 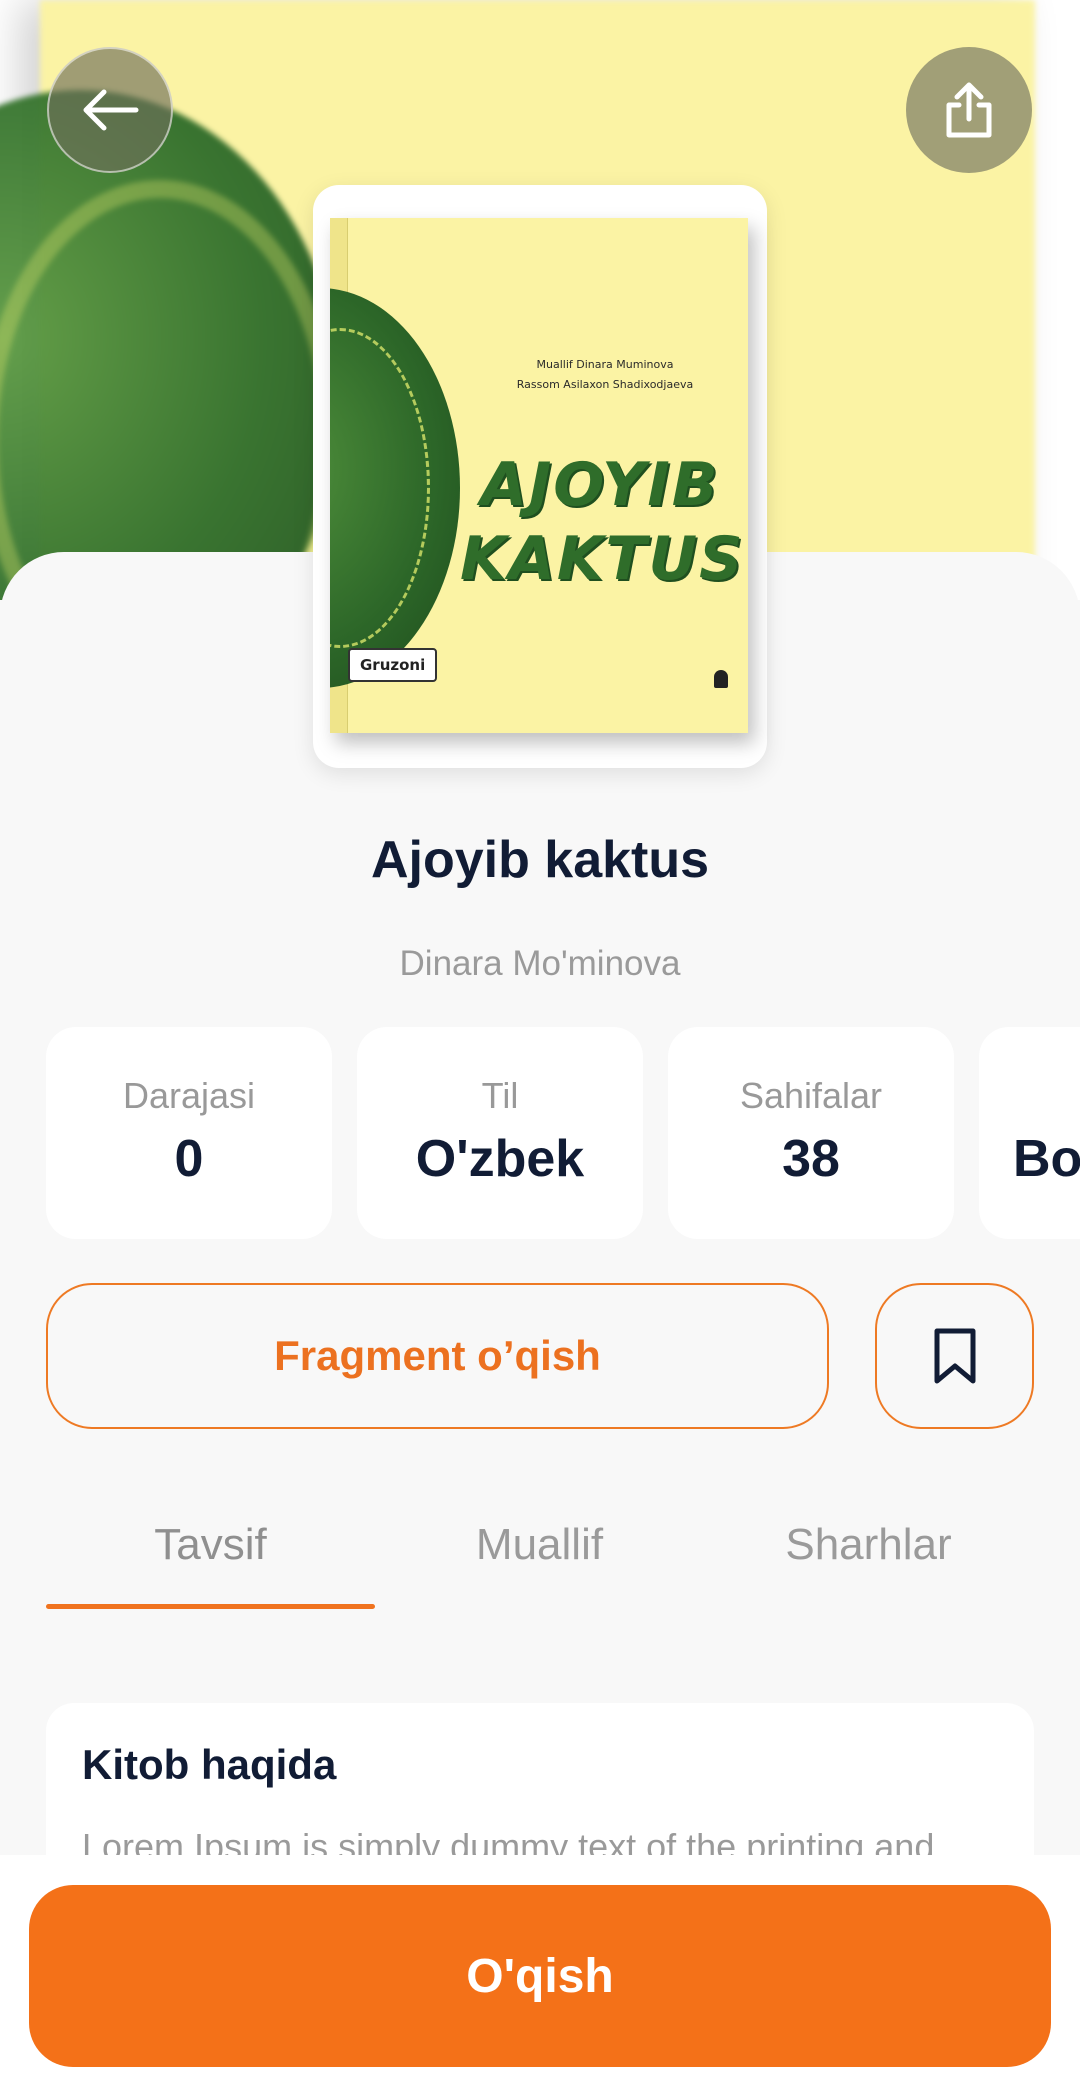 I want to click on stat-value: Bo, so click(x=1046, y=1159).